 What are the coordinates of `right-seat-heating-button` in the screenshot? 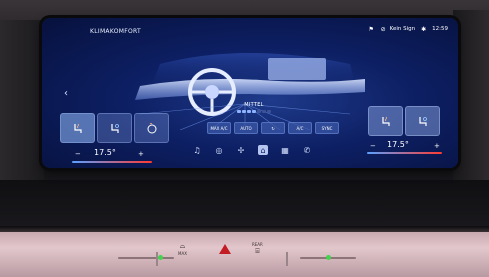 It's located at (385, 121).